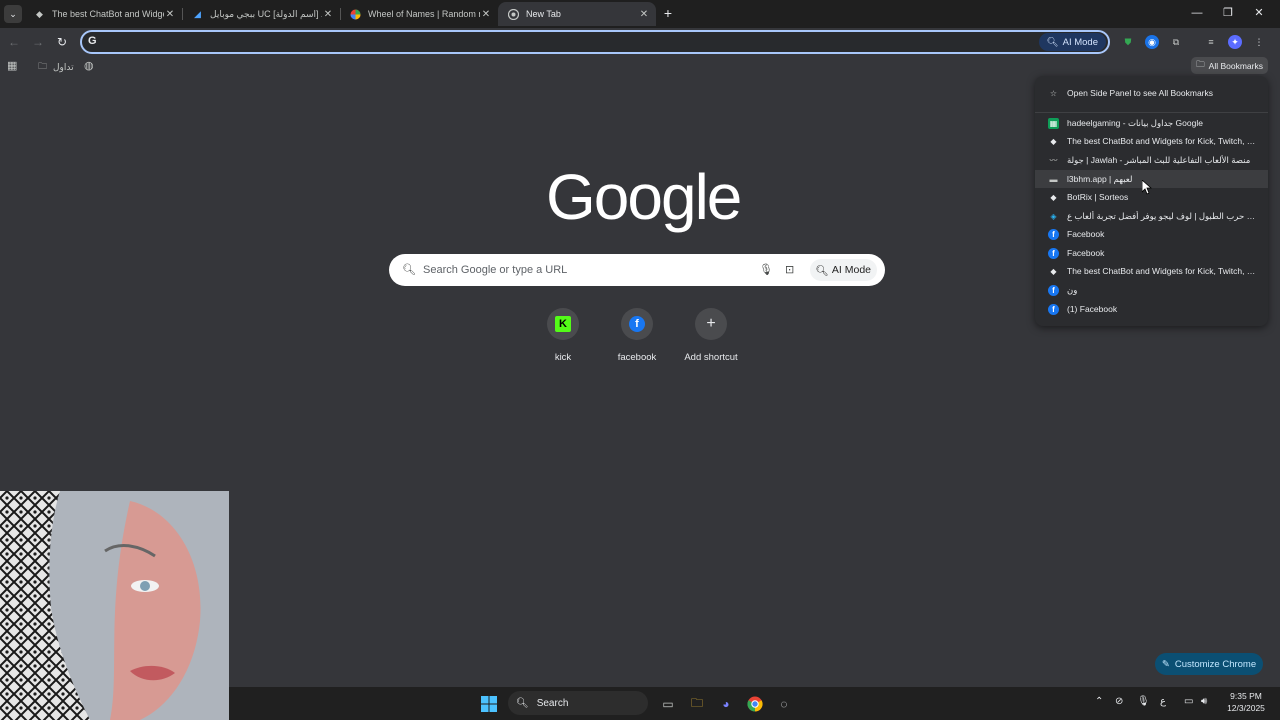  I want to click on chevron-up-icon: ⌃, so click(1099, 701).